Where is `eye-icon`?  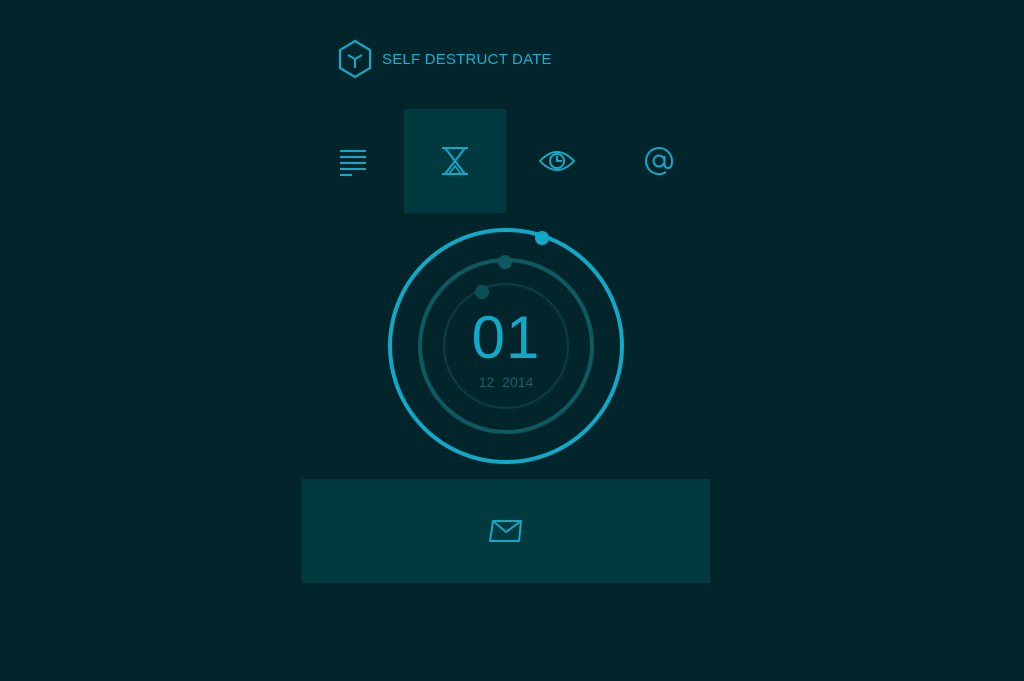
eye-icon is located at coordinates (557, 161).